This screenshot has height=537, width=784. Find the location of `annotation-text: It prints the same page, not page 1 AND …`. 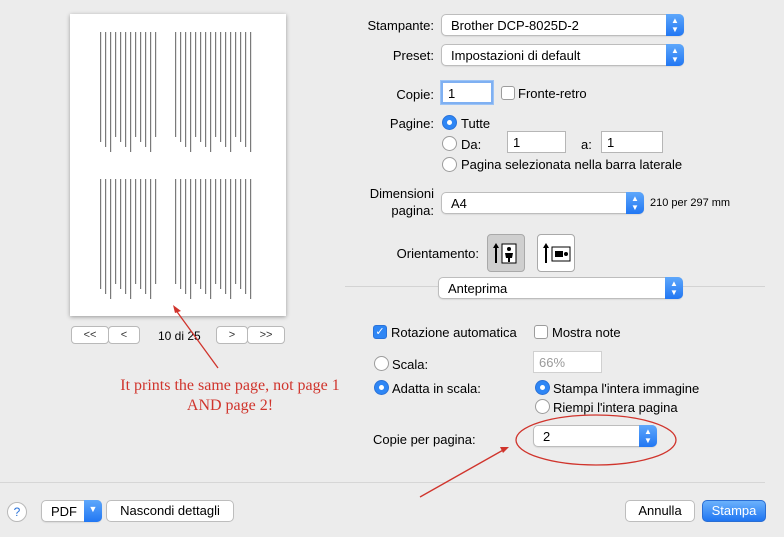

annotation-text: It prints the same page, not page 1 AND … is located at coordinates (230, 396).